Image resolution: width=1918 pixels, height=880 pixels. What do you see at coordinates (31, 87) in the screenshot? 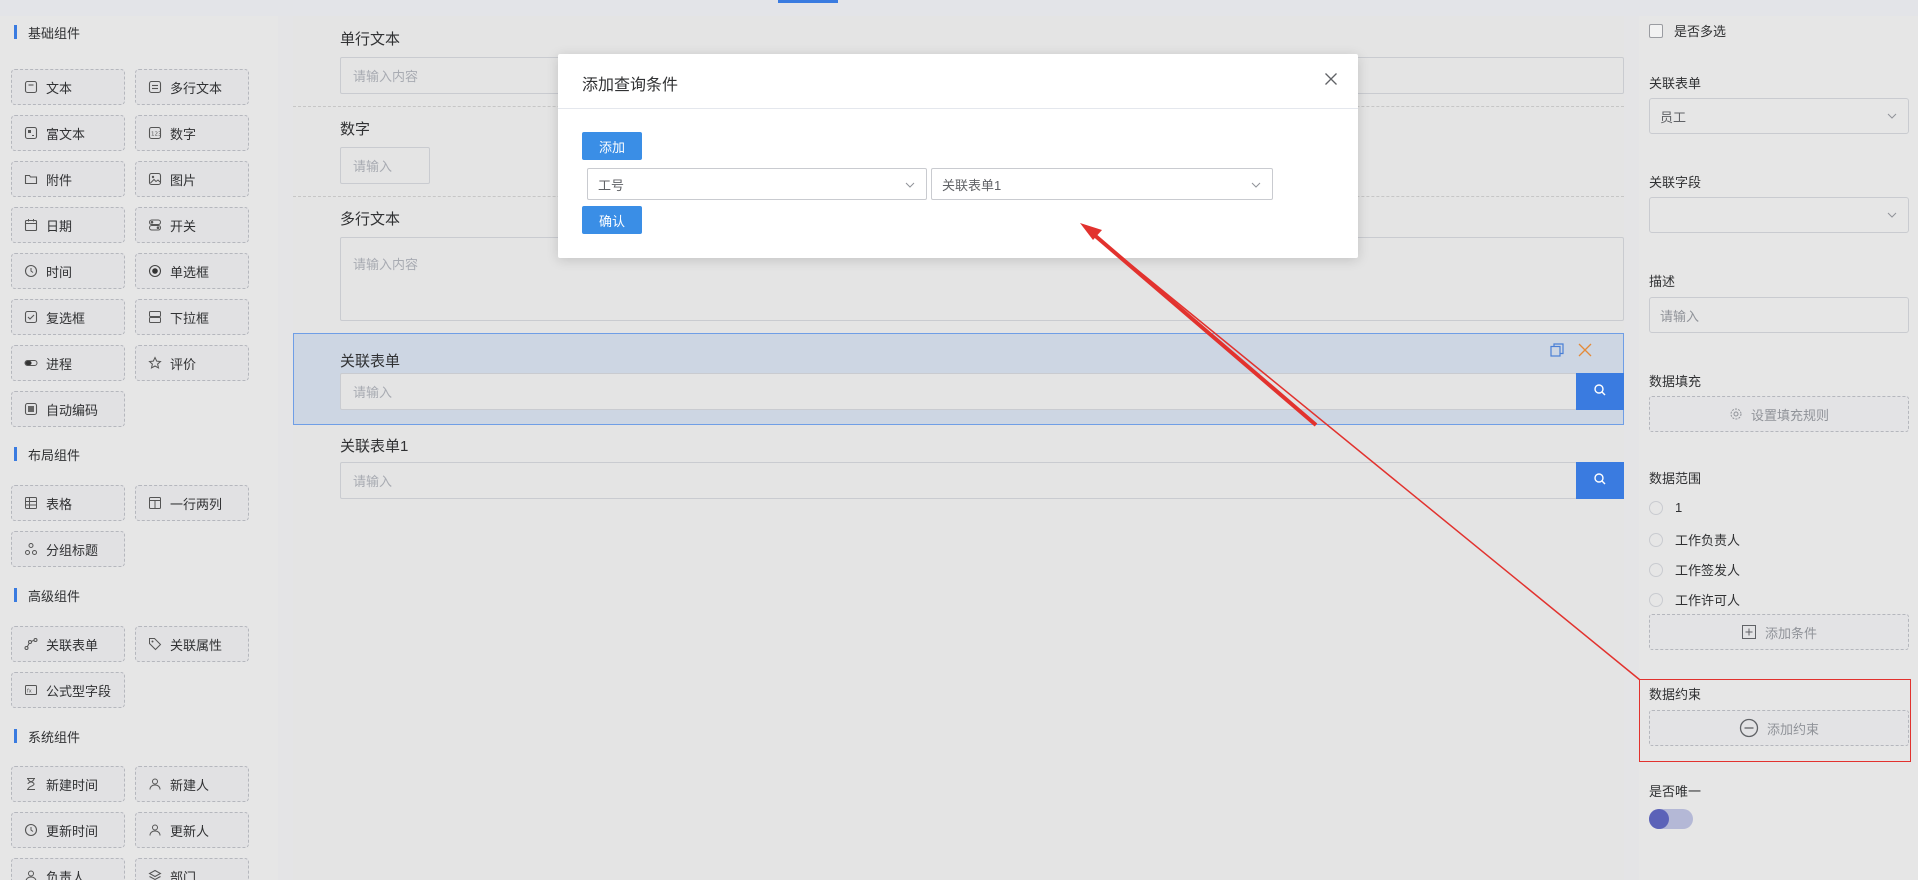
I see `text-icon` at bounding box center [31, 87].